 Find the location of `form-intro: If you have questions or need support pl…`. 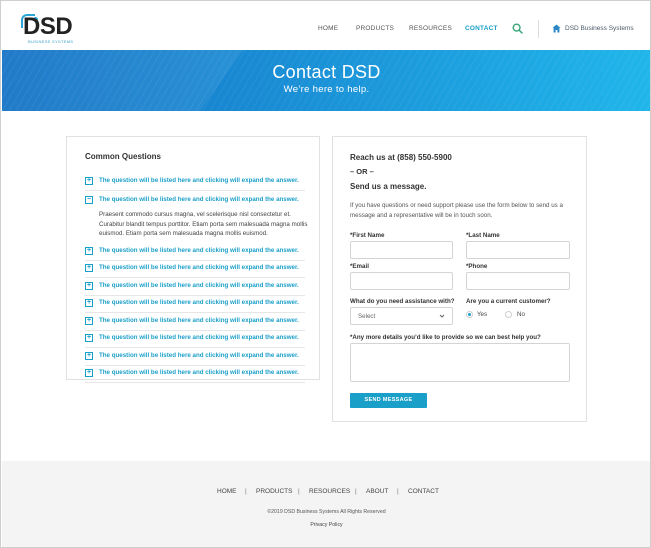

form-intro: If you have questions or need support pl… is located at coordinates (456, 210).